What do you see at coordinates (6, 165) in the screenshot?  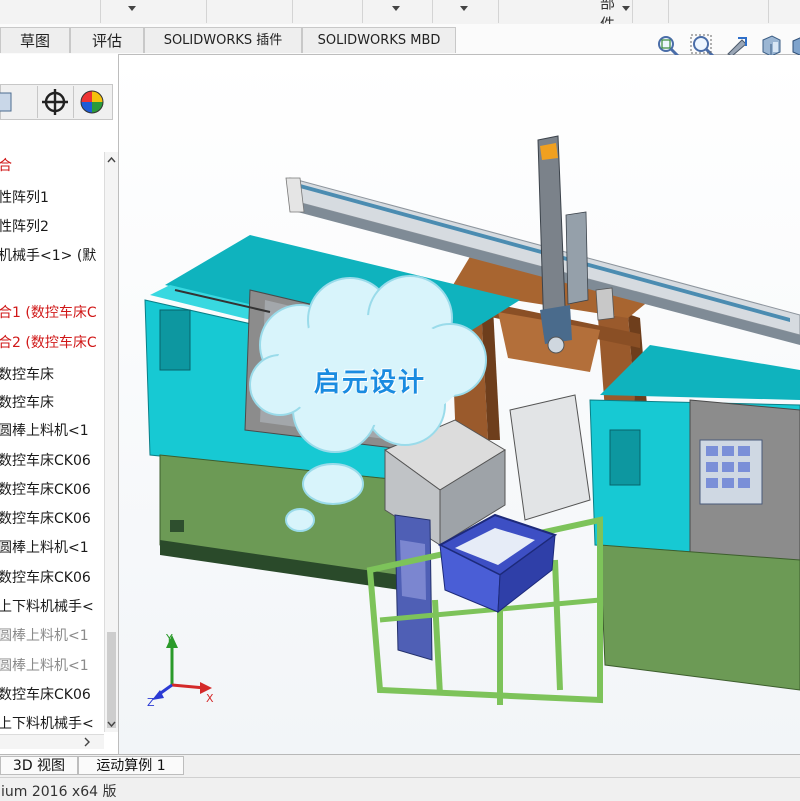 I see `tree-item: 合` at bounding box center [6, 165].